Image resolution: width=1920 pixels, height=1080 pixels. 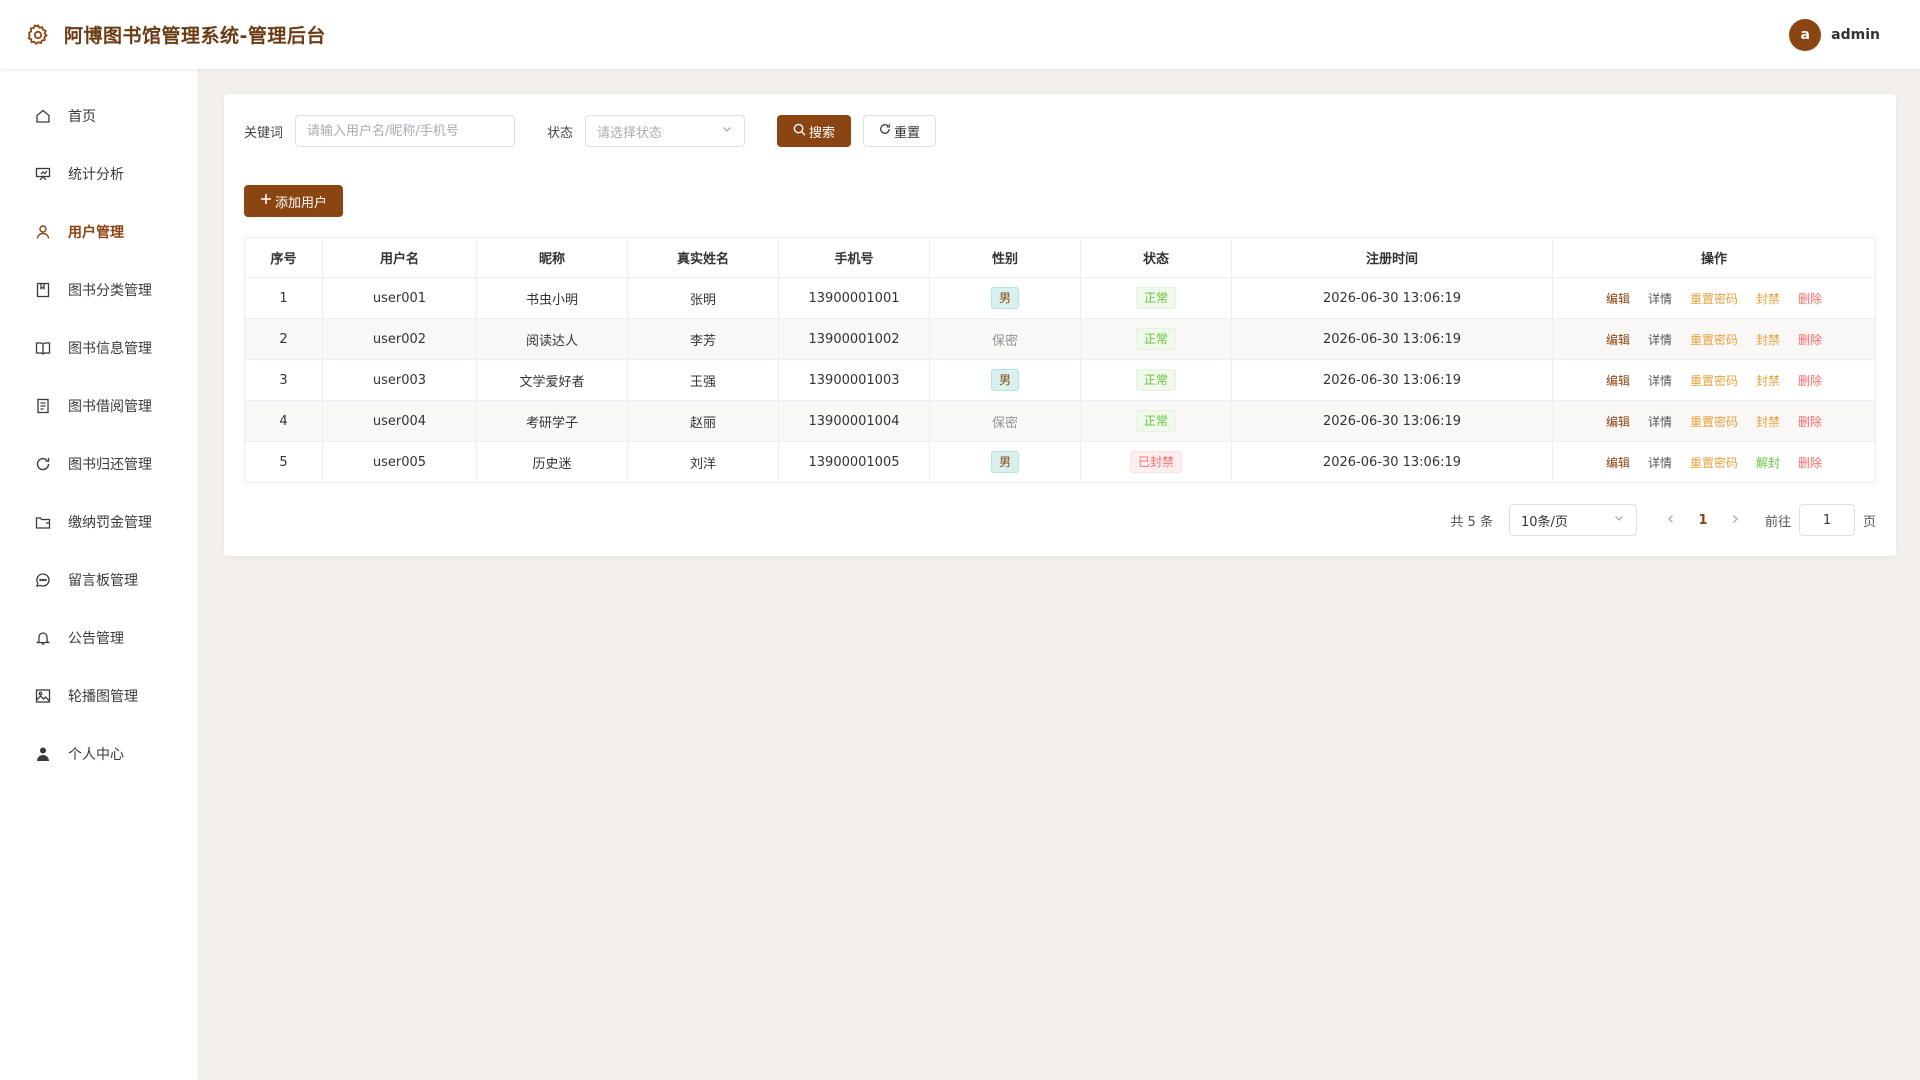 I want to click on search-button: 搜索, so click(x=814, y=131).